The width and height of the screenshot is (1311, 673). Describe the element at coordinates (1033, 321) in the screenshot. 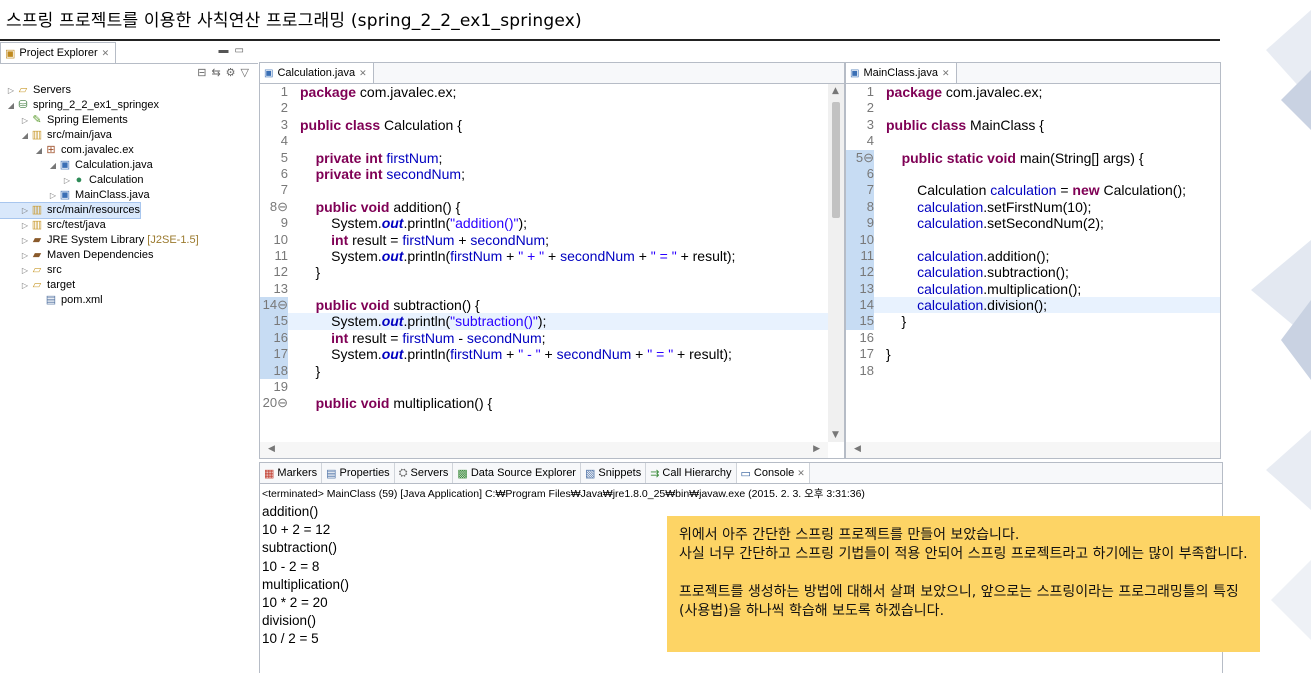

I see `code-line: 15 }` at that location.